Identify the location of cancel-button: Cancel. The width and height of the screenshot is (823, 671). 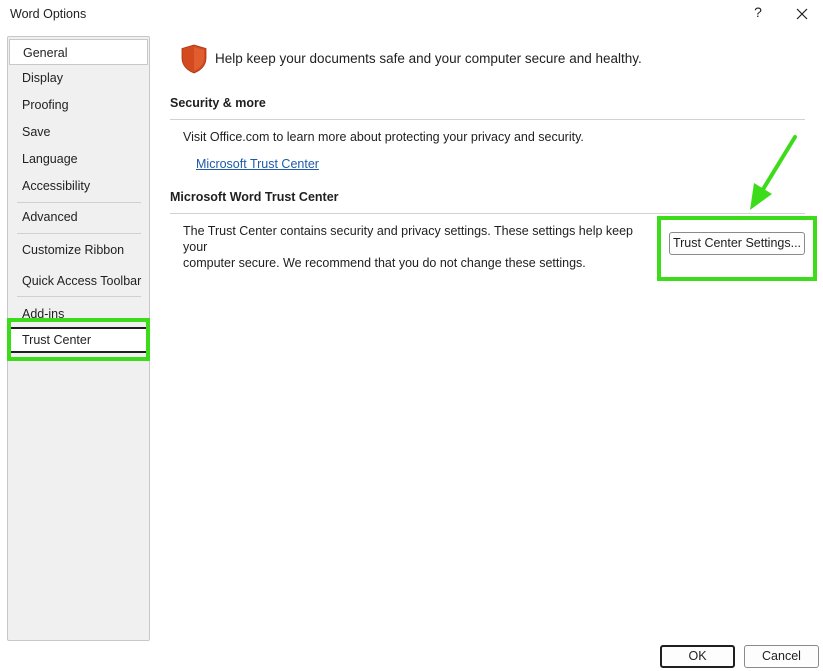
(781, 656).